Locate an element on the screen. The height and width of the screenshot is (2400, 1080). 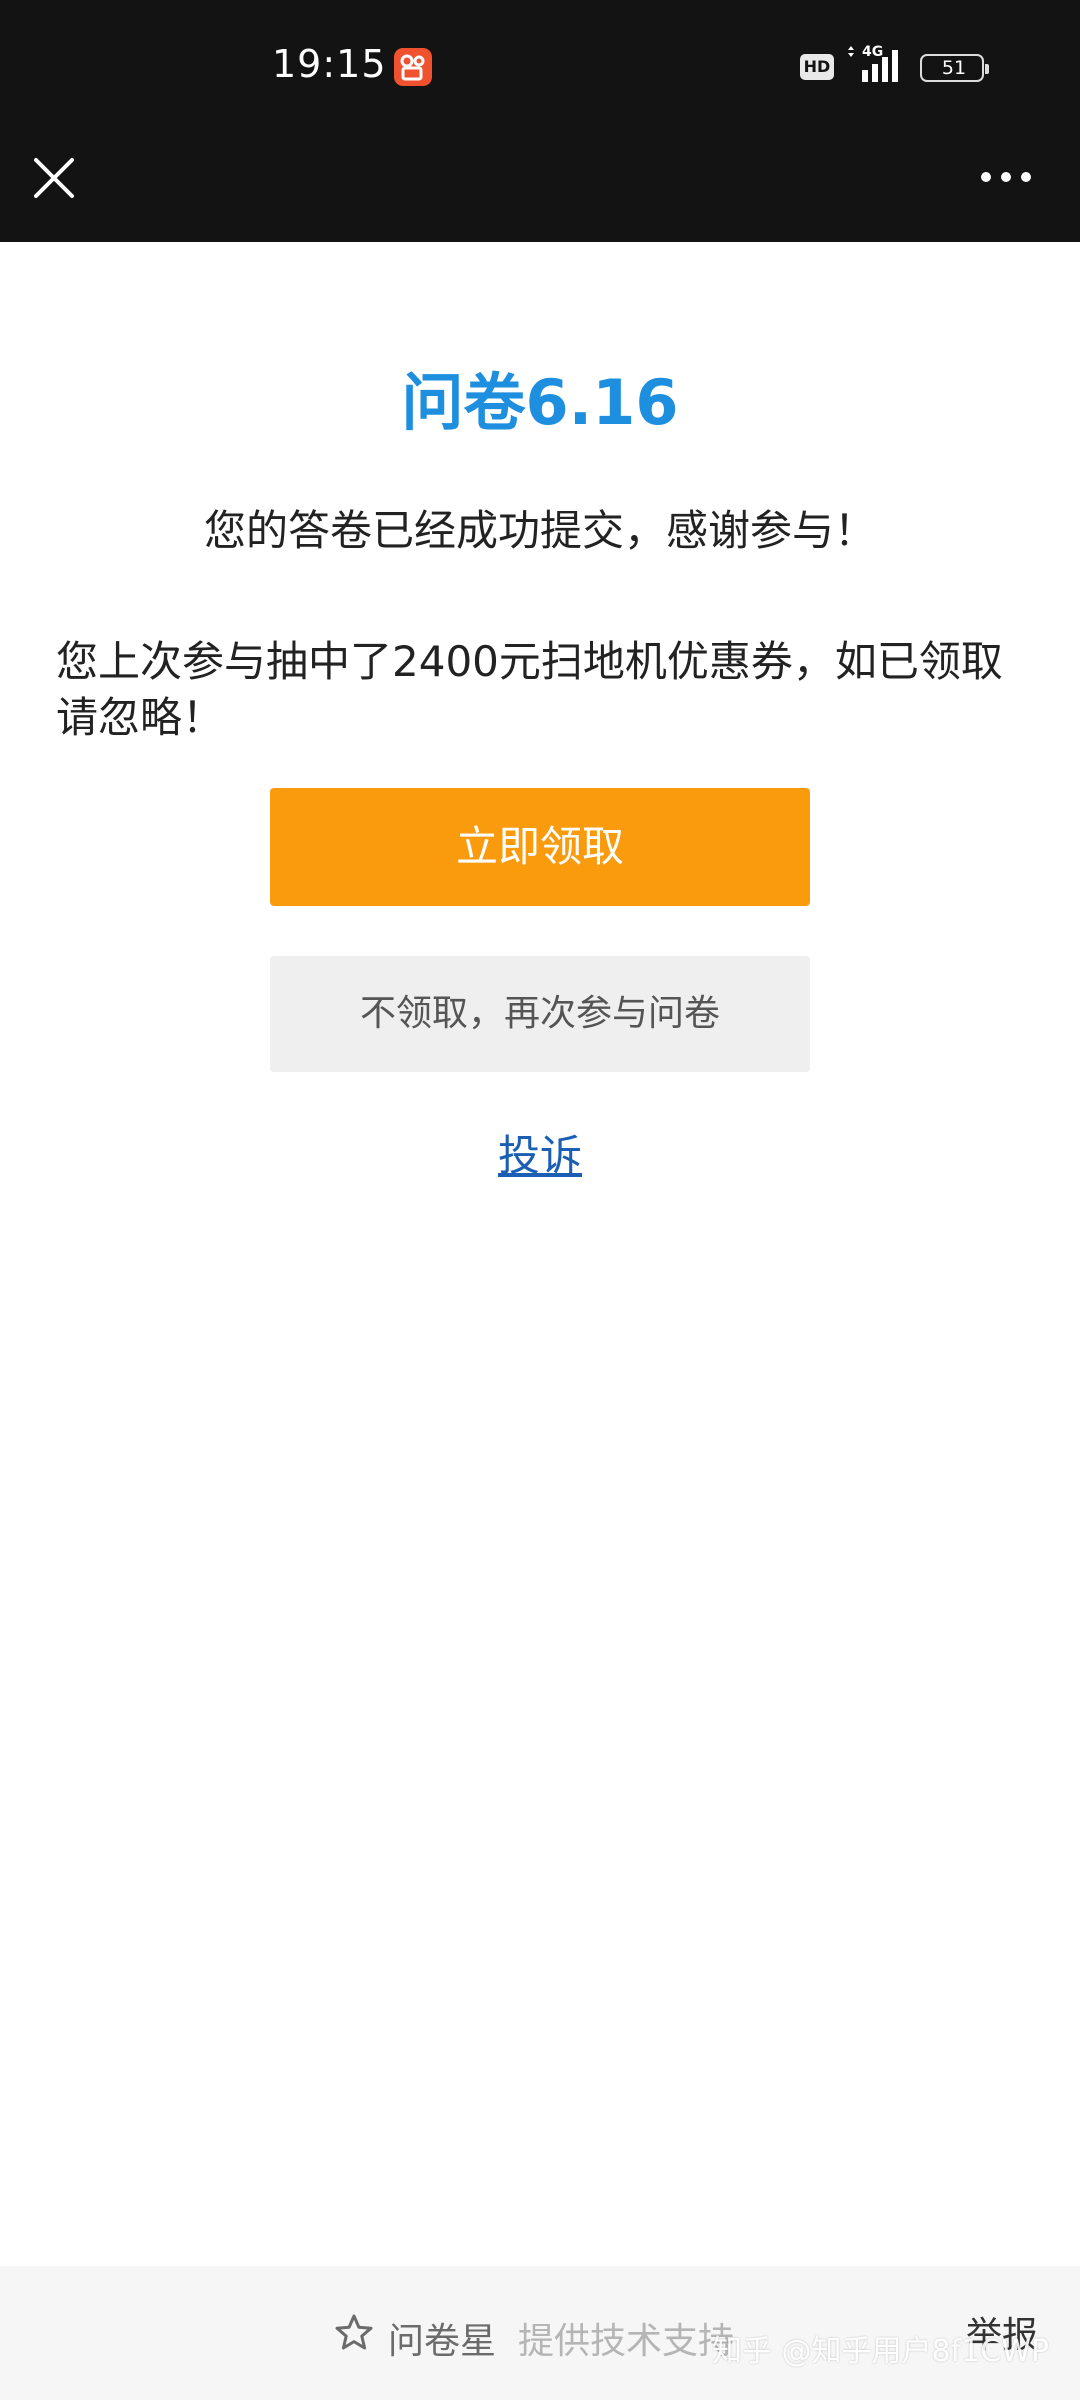
battery-icon: 51 is located at coordinates (954, 68).